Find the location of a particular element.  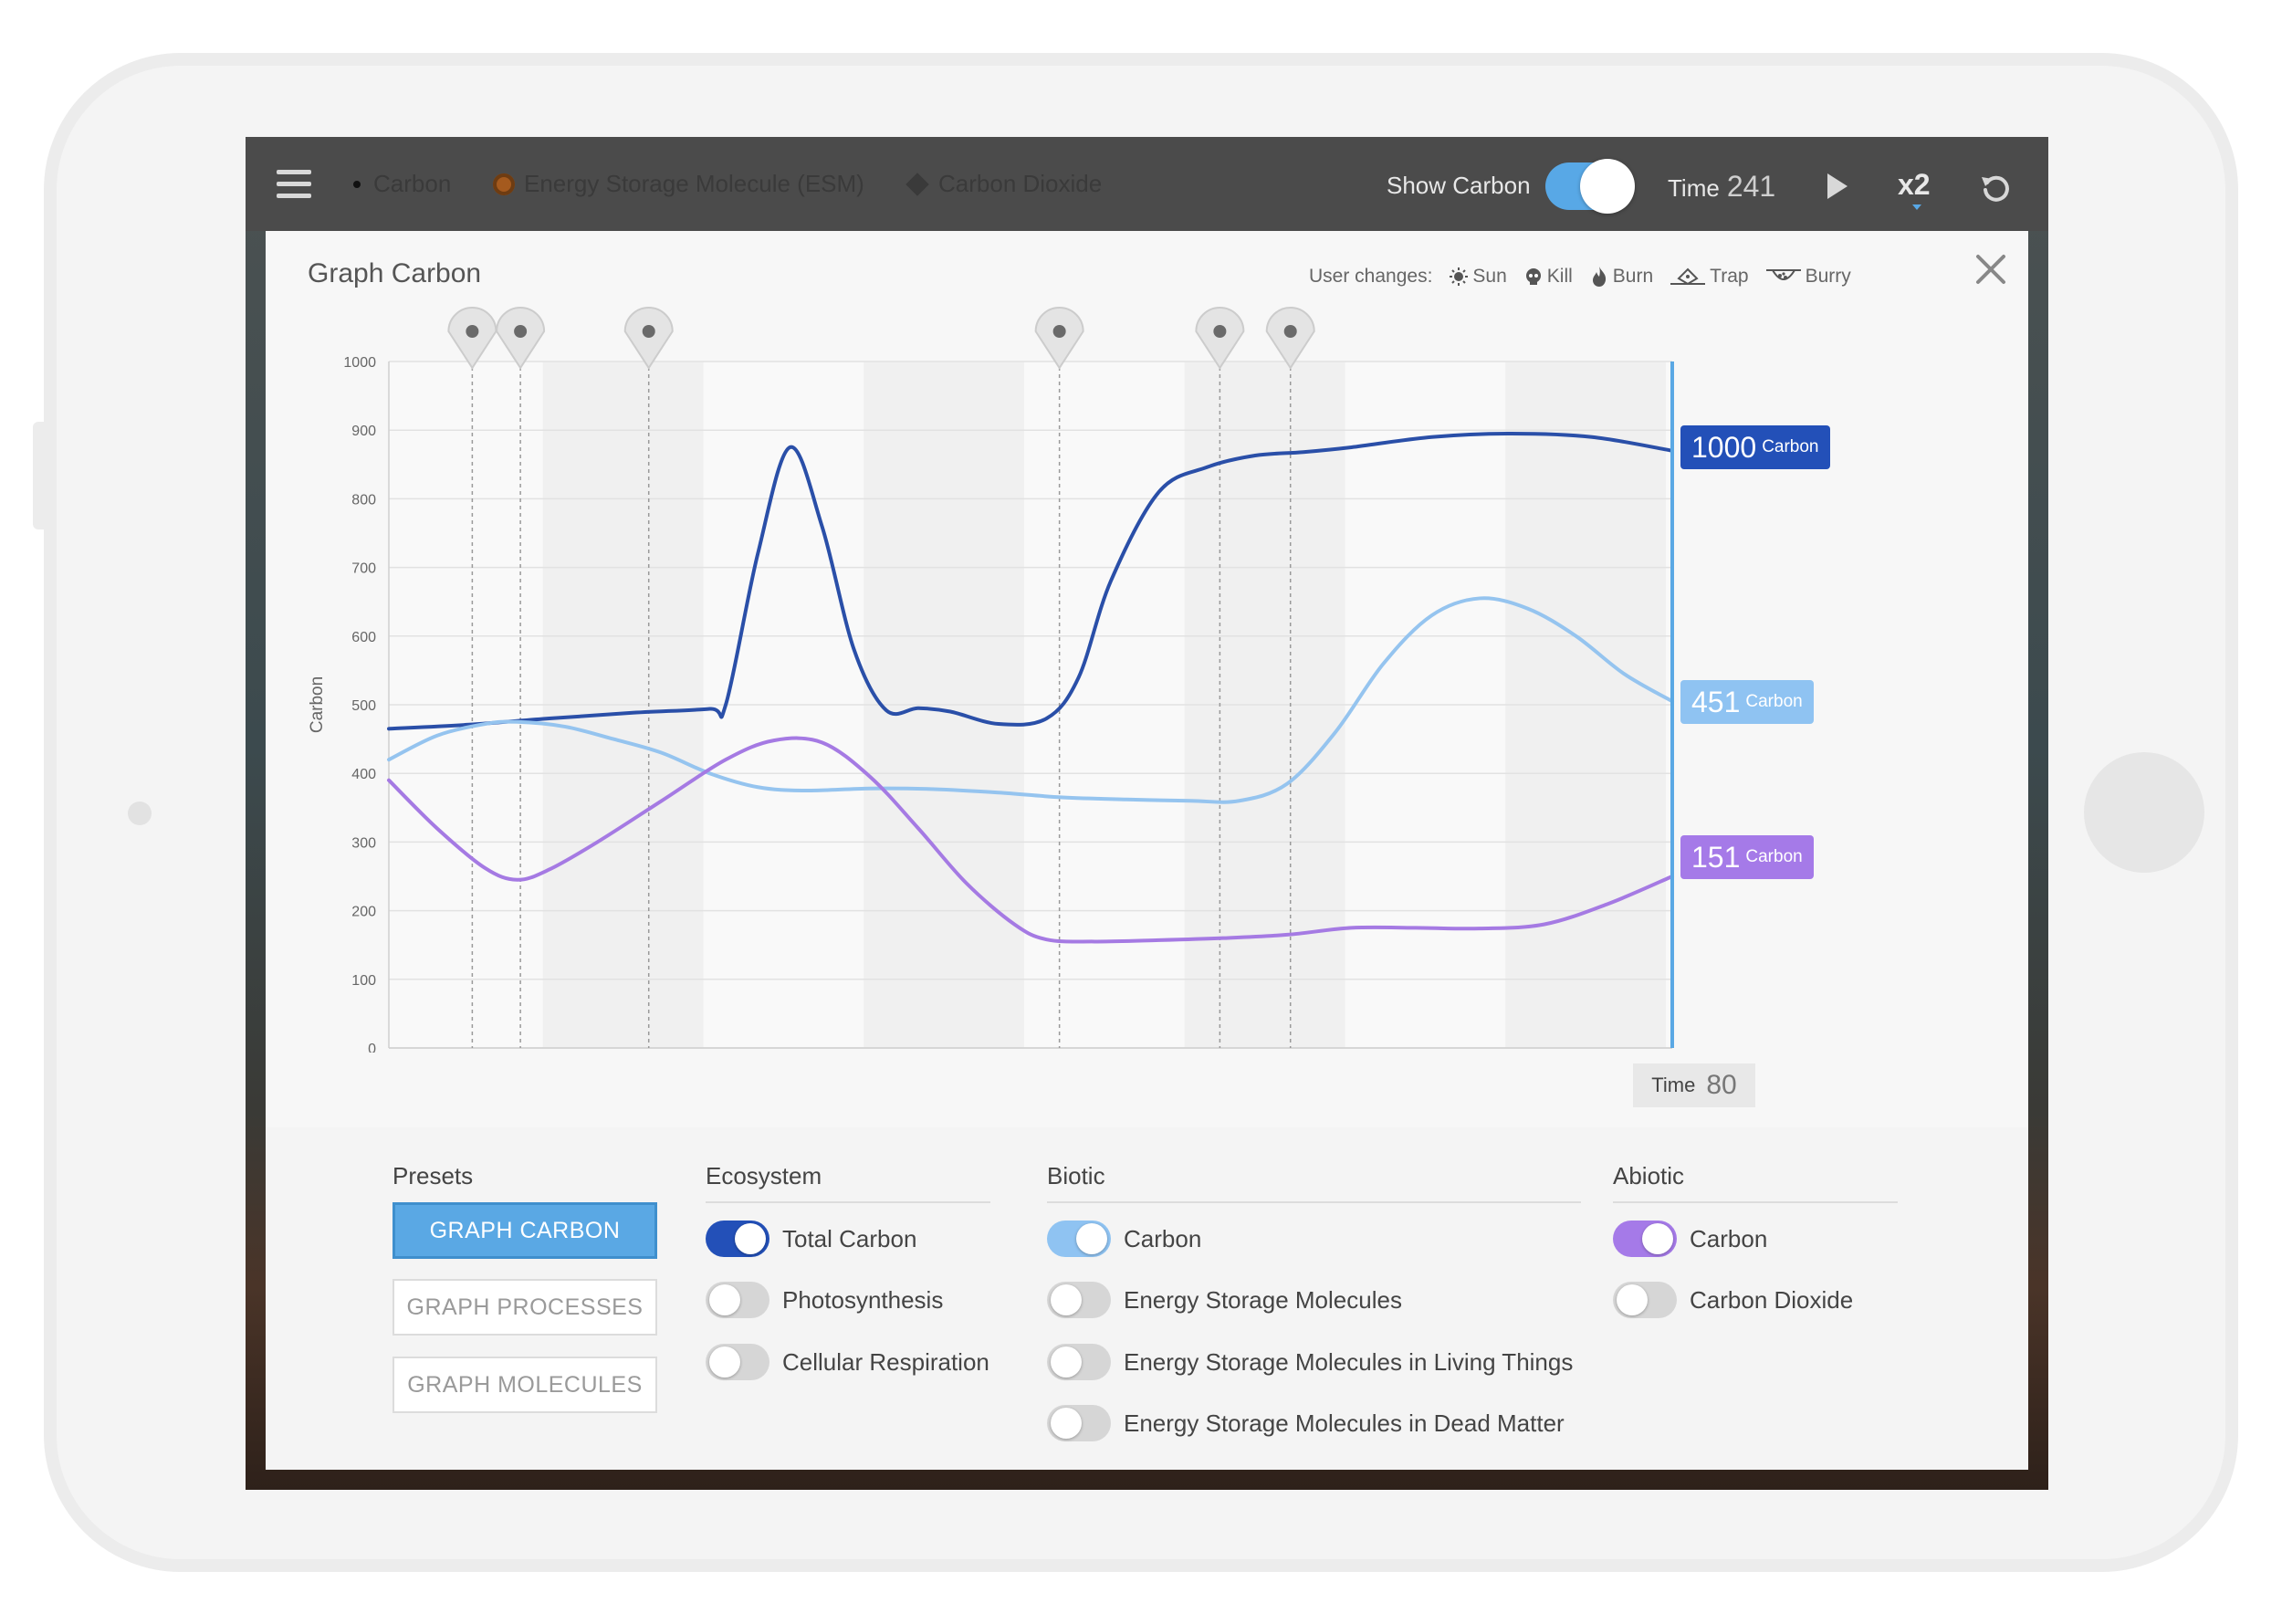

abiotic-carbon-tag: 151 Carbon is located at coordinates (1747, 857).